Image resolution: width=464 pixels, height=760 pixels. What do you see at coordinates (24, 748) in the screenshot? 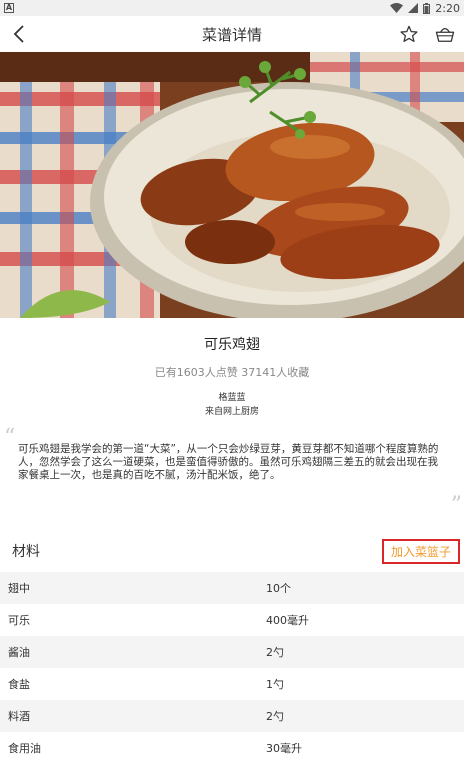
I see `ingredient-name: 食用油` at bounding box center [24, 748].